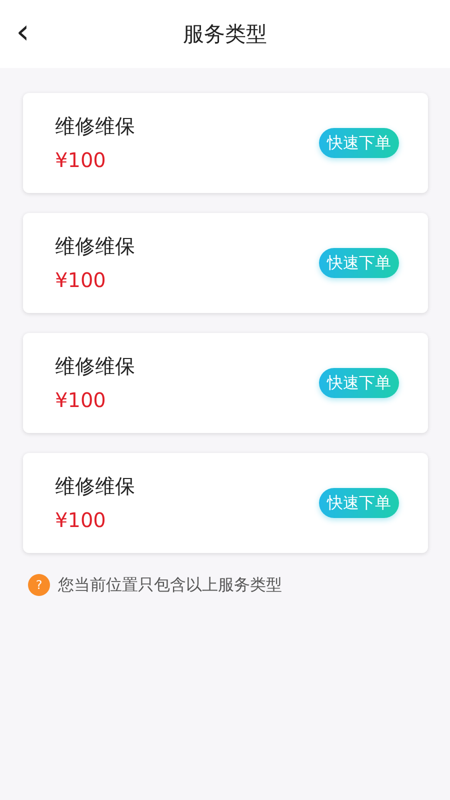 Image resolution: width=450 pixels, height=800 pixels. I want to click on page-title: 服务类型, so click(225, 34).